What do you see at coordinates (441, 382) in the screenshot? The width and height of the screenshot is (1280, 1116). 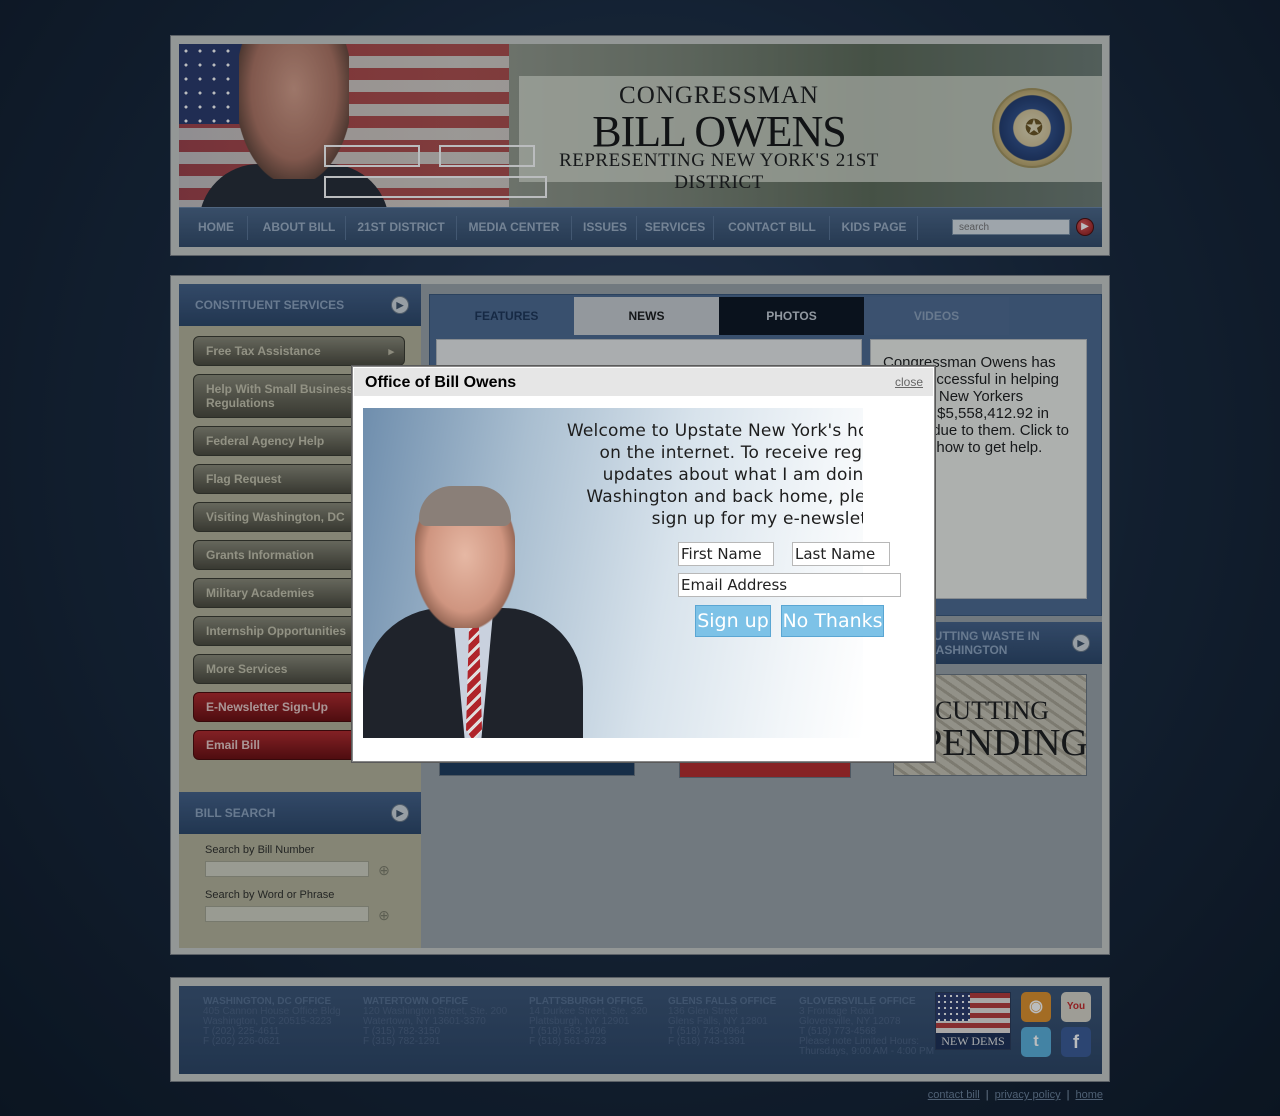 I see `modal-title: Office of Bill Owens` at bounding box center [441, 382].